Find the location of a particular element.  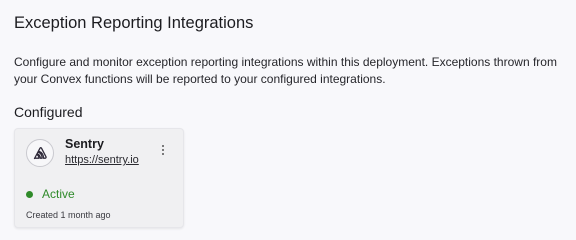

status-text: Active is located at coordinates (58, 194).